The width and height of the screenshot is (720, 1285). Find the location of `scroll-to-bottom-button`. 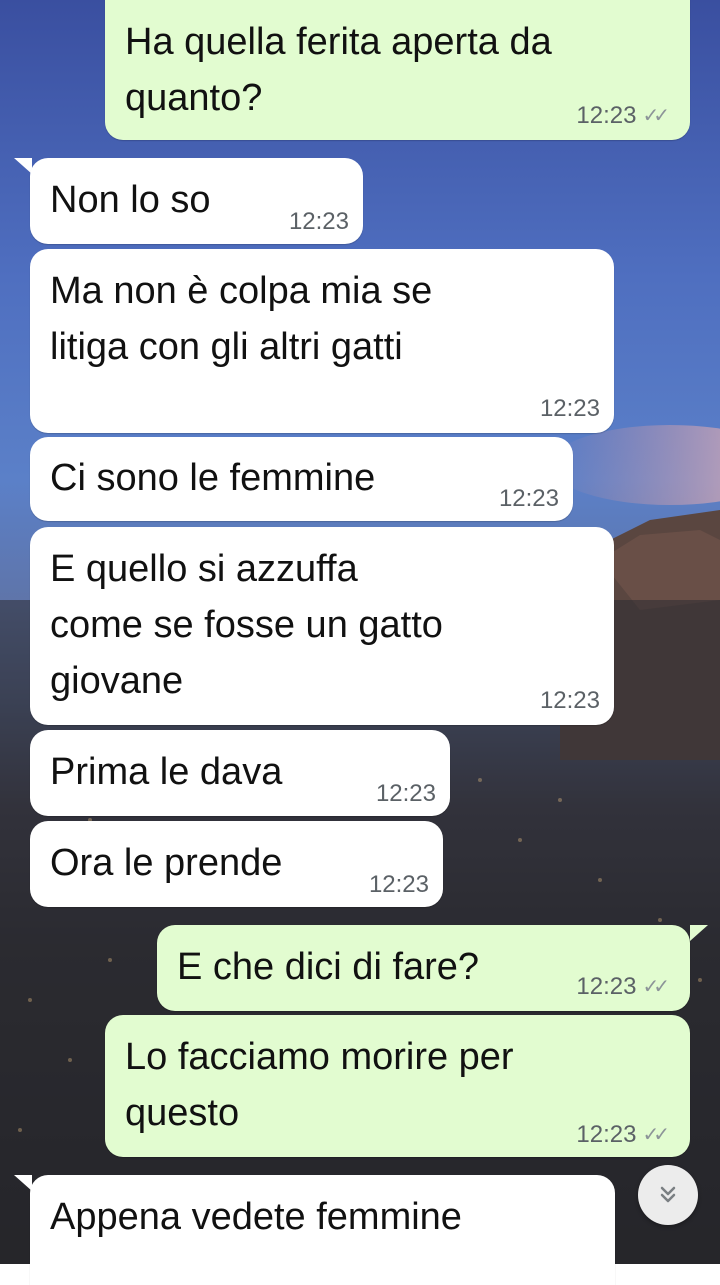

scroll-to-bottom-button is located at coordinates (668, 1195).